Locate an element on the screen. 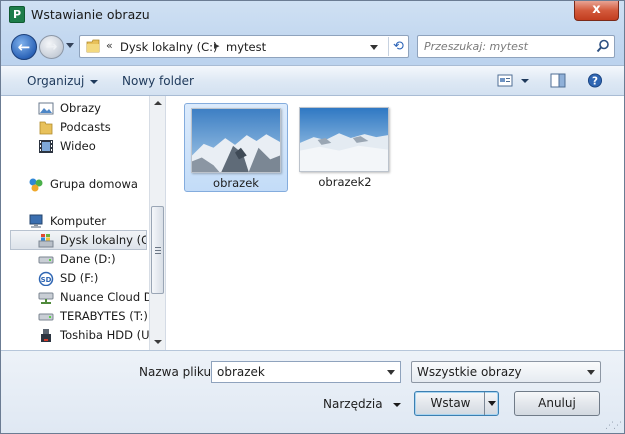 Image resolution: width=625 pixels, height=434 pixels. search-input: Przeszukaj: mytest is located at coordinates (476, 46).